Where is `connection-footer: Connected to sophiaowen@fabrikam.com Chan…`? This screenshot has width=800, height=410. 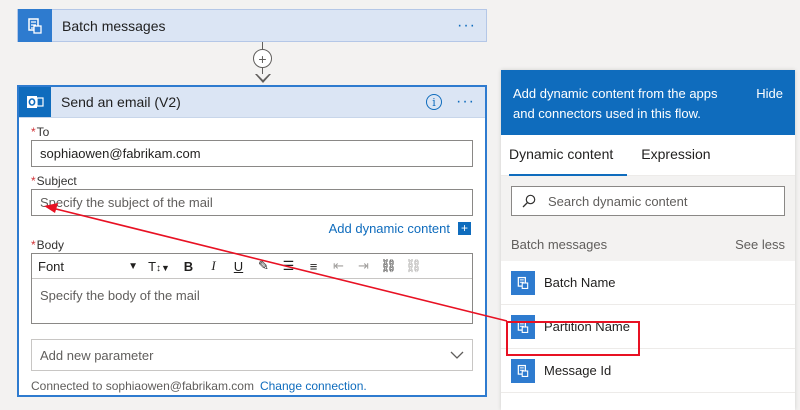
connection-footer: Connected to sophiaowen@fabrikam.com Chan… is located at coordinates (199, 386).